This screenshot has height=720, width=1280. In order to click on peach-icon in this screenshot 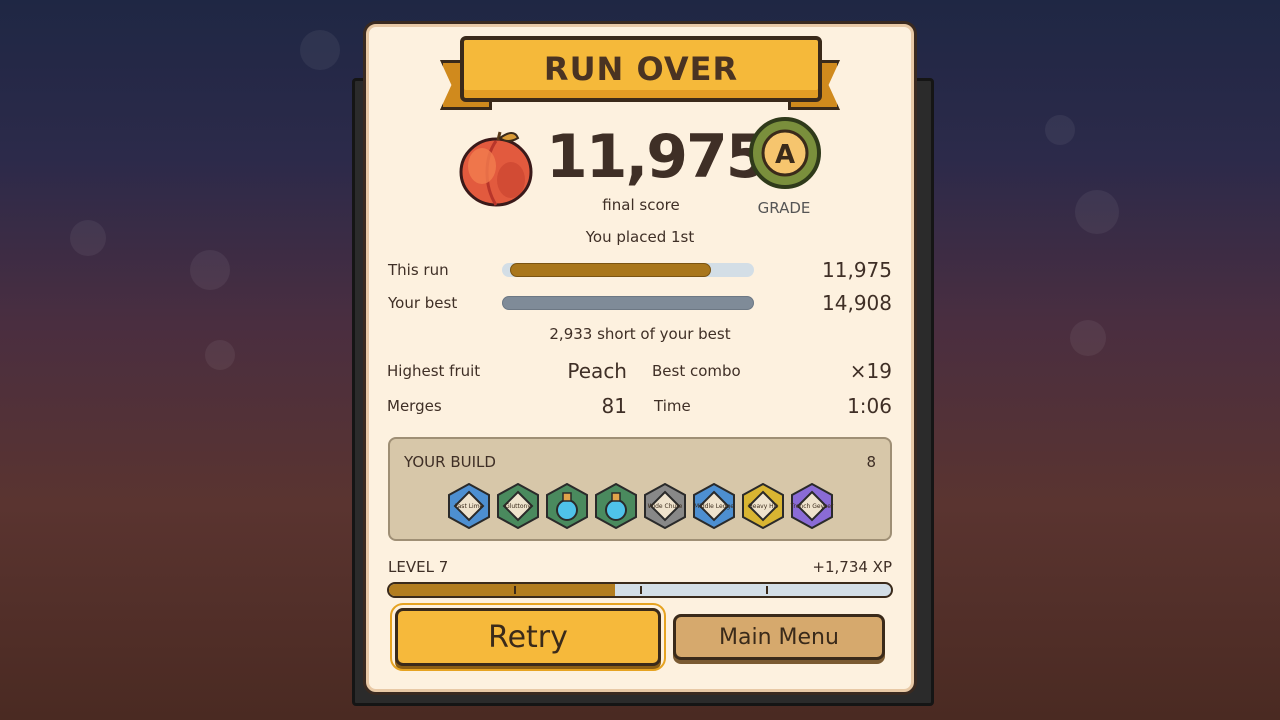, I will do `click(496, 168)`.